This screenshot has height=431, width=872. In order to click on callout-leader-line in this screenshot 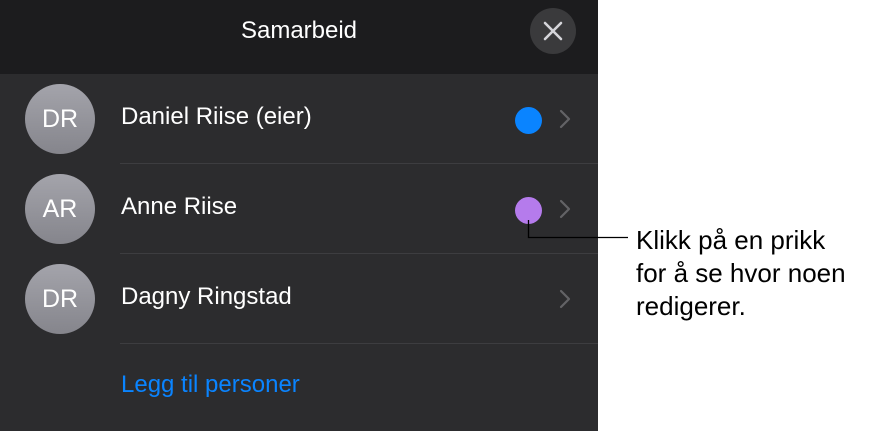, I will do `click(577, 229)`.